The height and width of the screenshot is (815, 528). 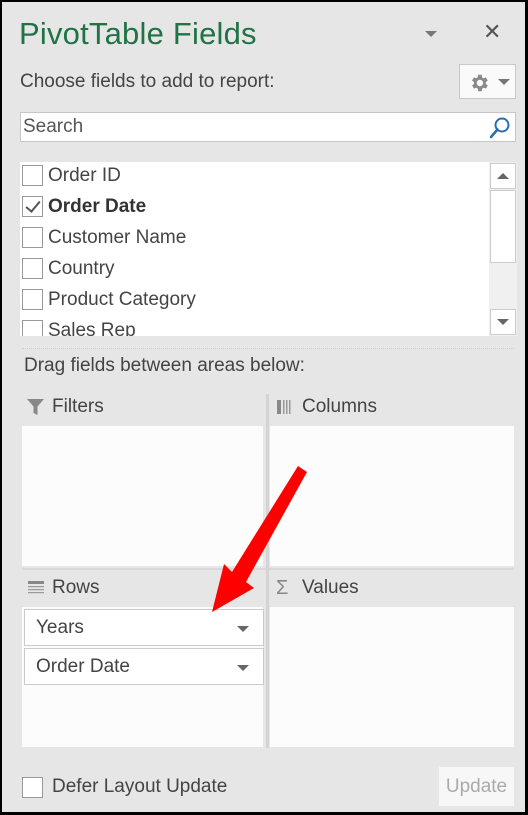 What do you see at coordinates (476, 786) in the screenshot?
I see `update-button: Update` at bounding box center [476, 786].